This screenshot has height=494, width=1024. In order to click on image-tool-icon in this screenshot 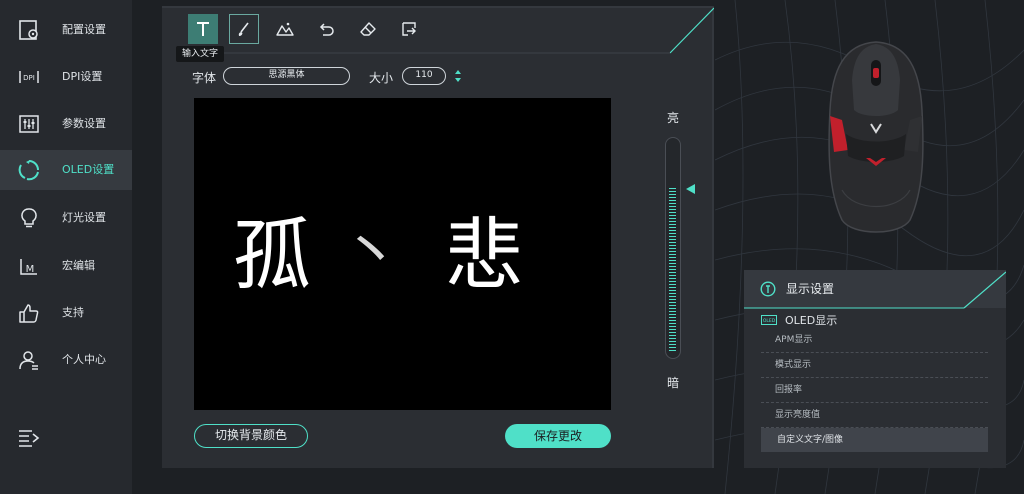, I will do `click(285, 29)`.